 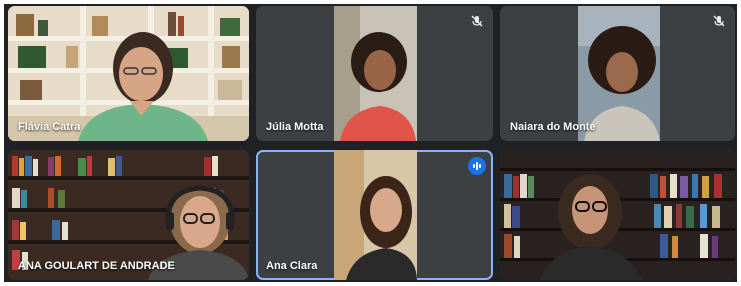 What do you see at coordinates (617, 73) in the screenshot?
I see `participant-tile-naiara: Naiara do Monte` at bounding box center [617, 73].